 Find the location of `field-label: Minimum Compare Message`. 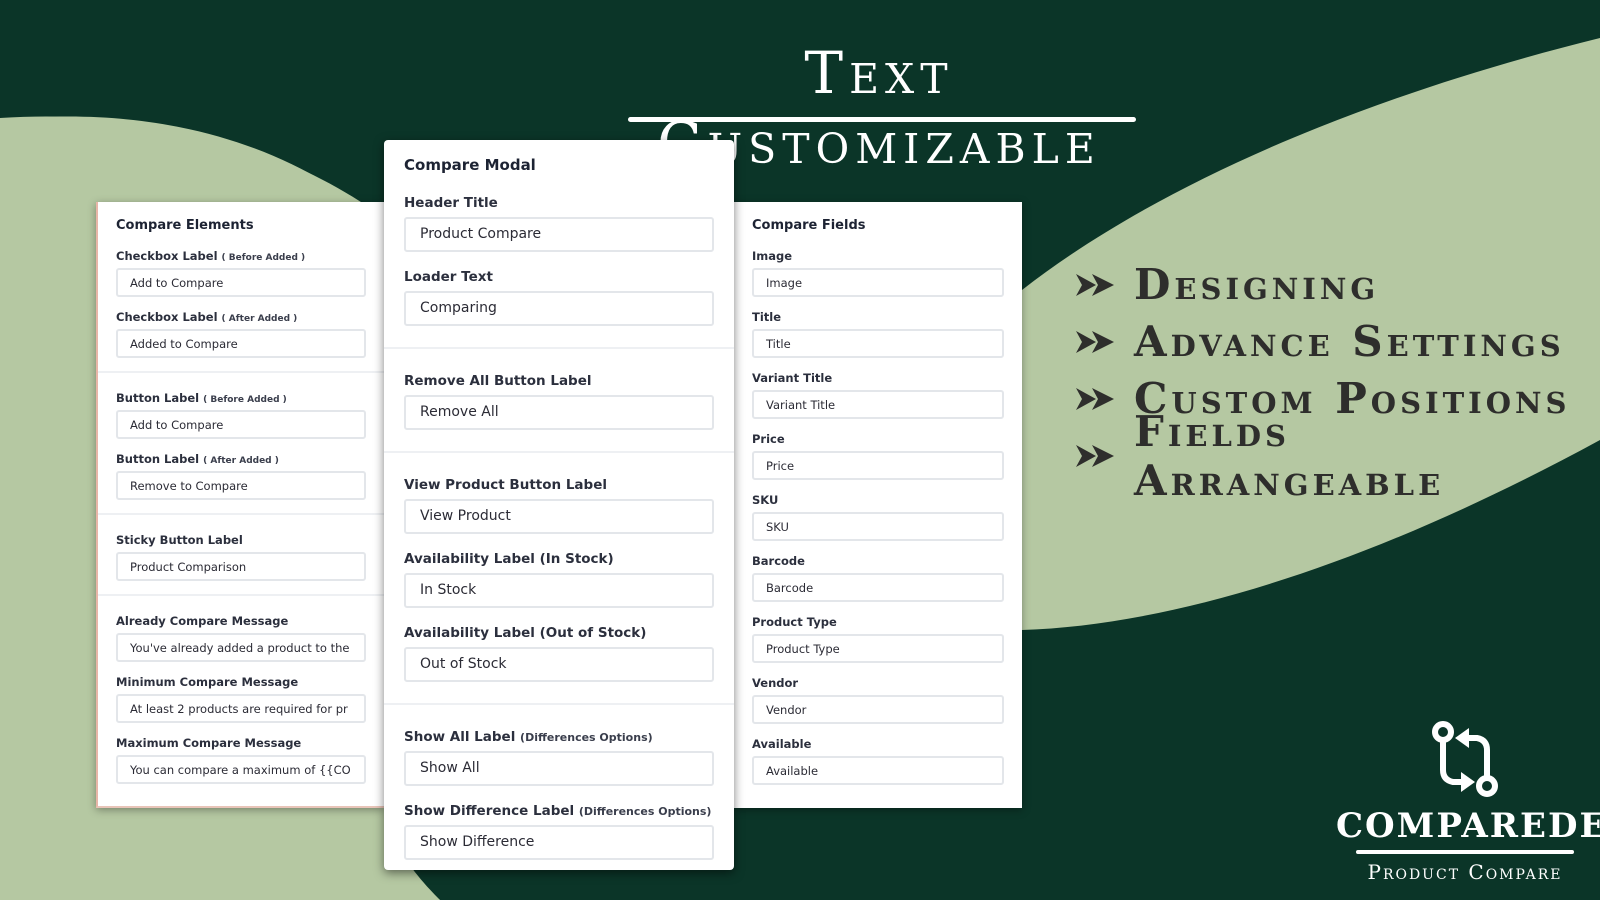

field-label: Minimum Compare Message is located at coordinates (207, 682).